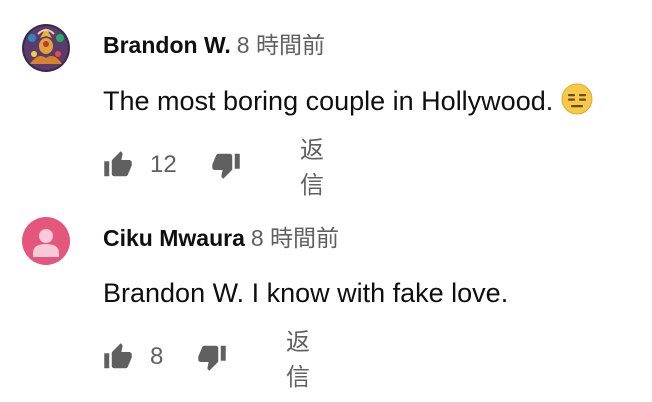  I want to click on comment-body: The most boring couple in Hollywood., so click(328, 101).